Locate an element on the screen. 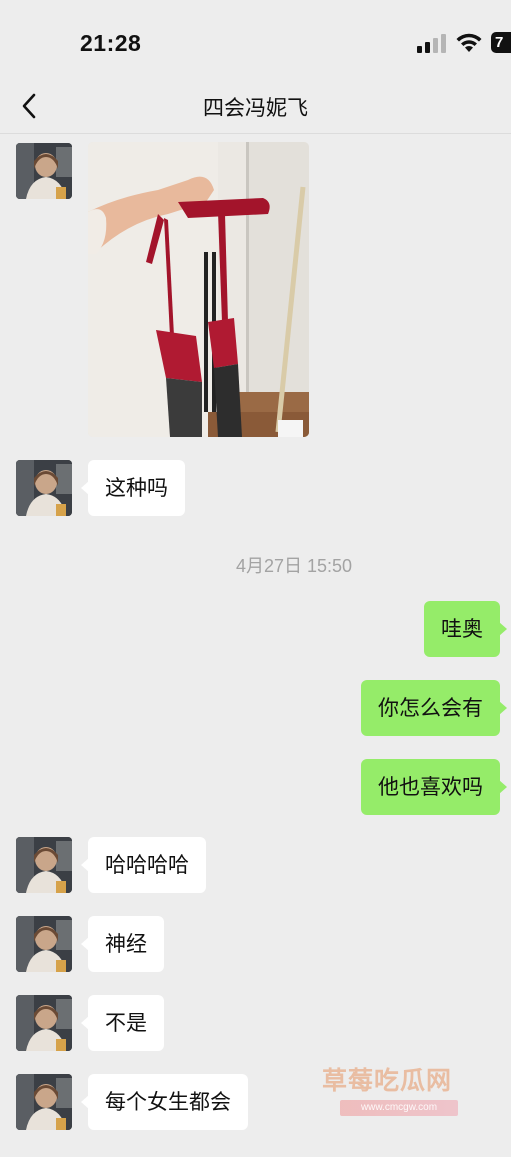 This screenshot has height=1157, width=511. status-time: 21:28 is located at coordinates (111, 43).